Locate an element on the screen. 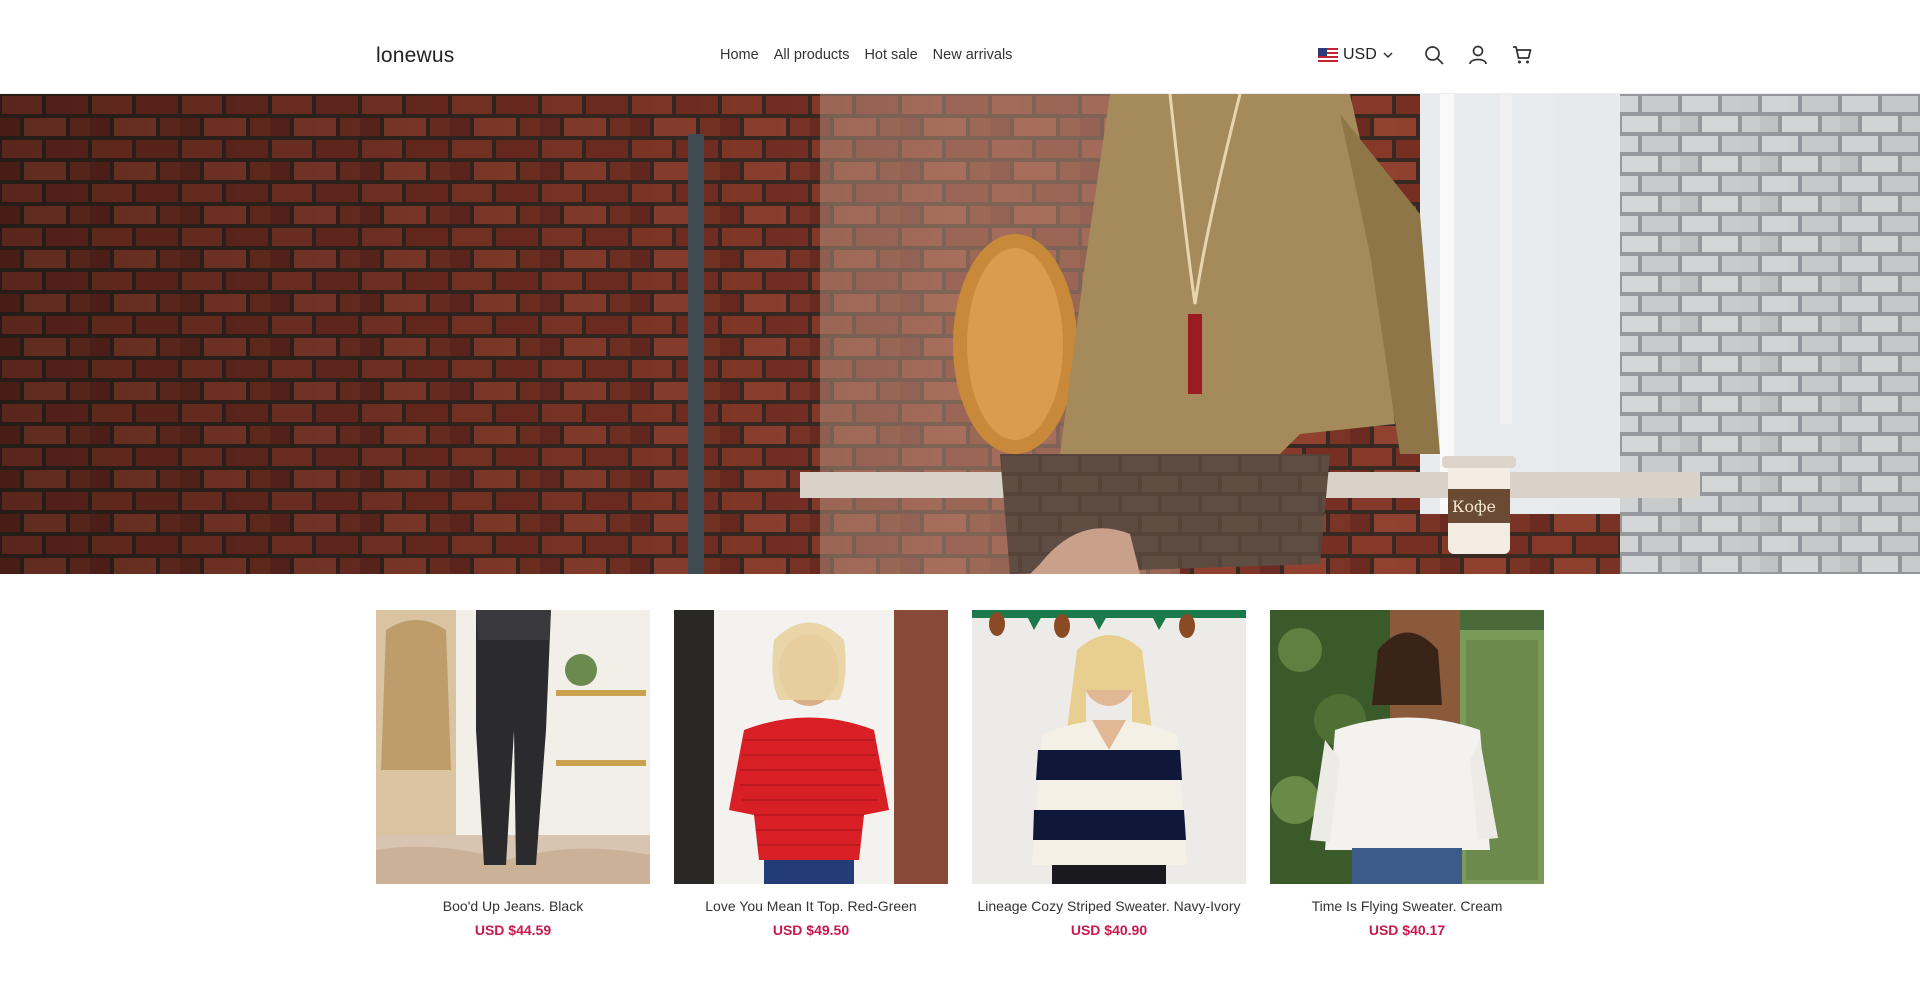  store-logo: lonewus is located at coordinates (415, 56).